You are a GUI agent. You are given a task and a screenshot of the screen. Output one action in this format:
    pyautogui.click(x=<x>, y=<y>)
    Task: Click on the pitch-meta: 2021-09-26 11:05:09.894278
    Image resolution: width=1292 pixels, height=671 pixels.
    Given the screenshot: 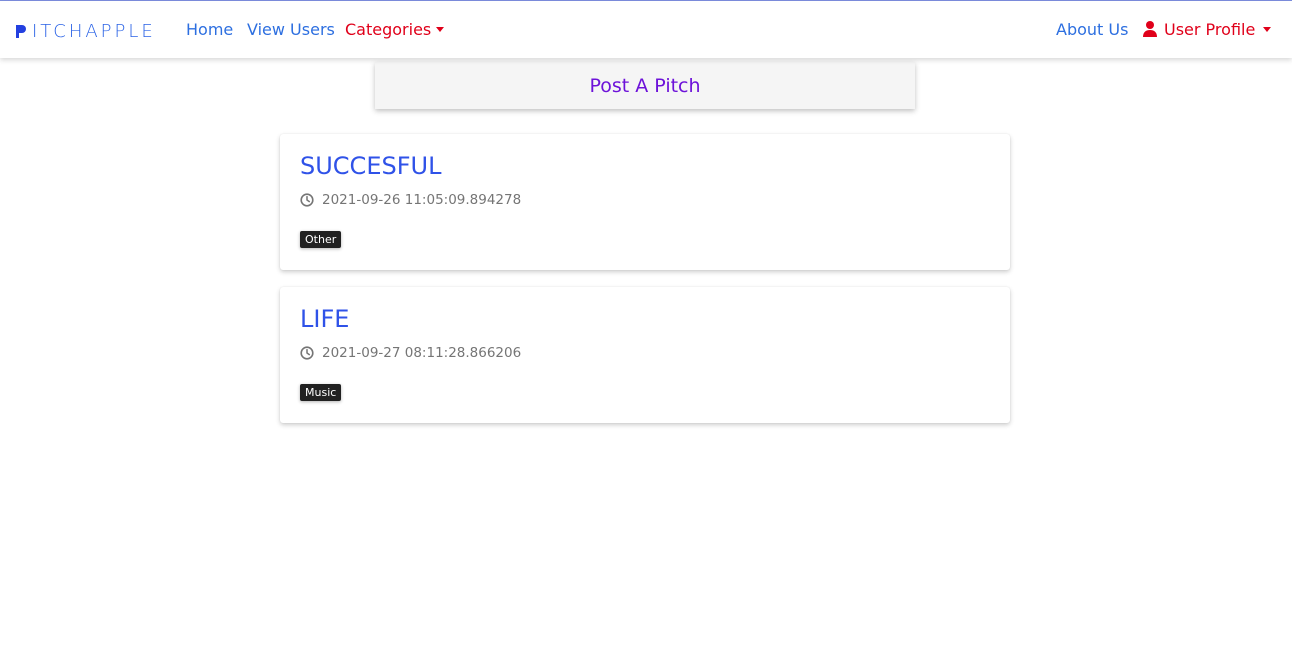 What is the action you would take?
    pyautogui.click(x=410, y=200)
    